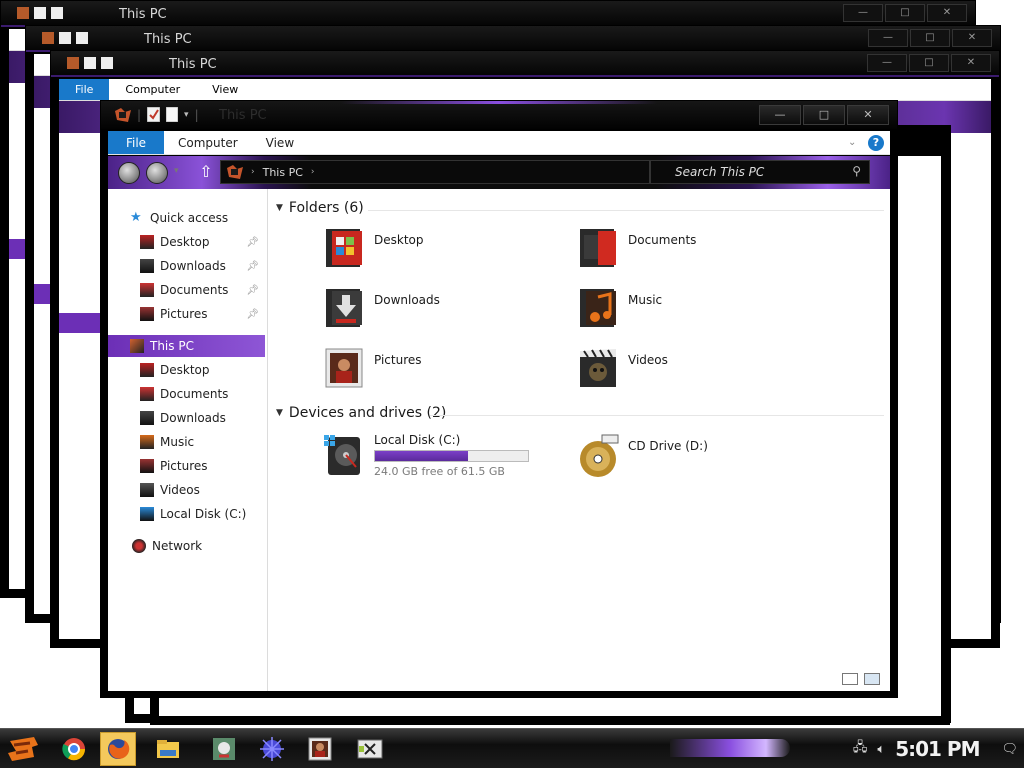 This screenshot has width=1024, height=768. I want to click on sidebar-item-local-disk: Local Disk (C:), so click(186, 514).